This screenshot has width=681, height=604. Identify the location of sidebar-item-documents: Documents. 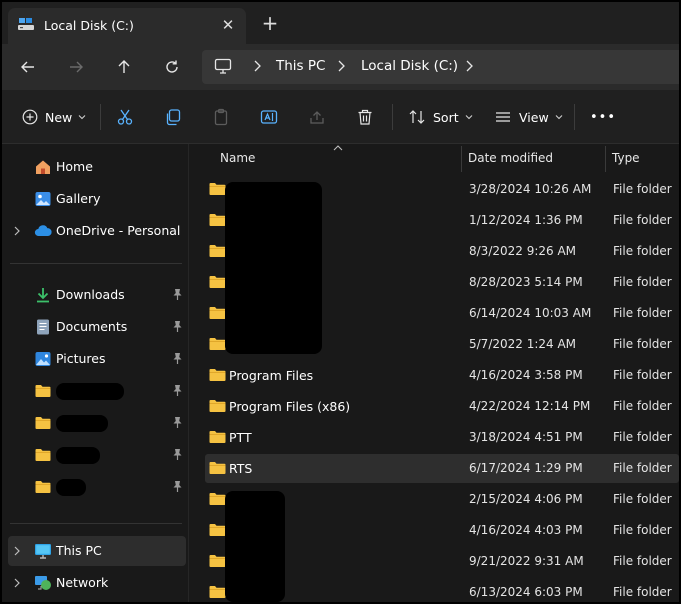
(97, 327).